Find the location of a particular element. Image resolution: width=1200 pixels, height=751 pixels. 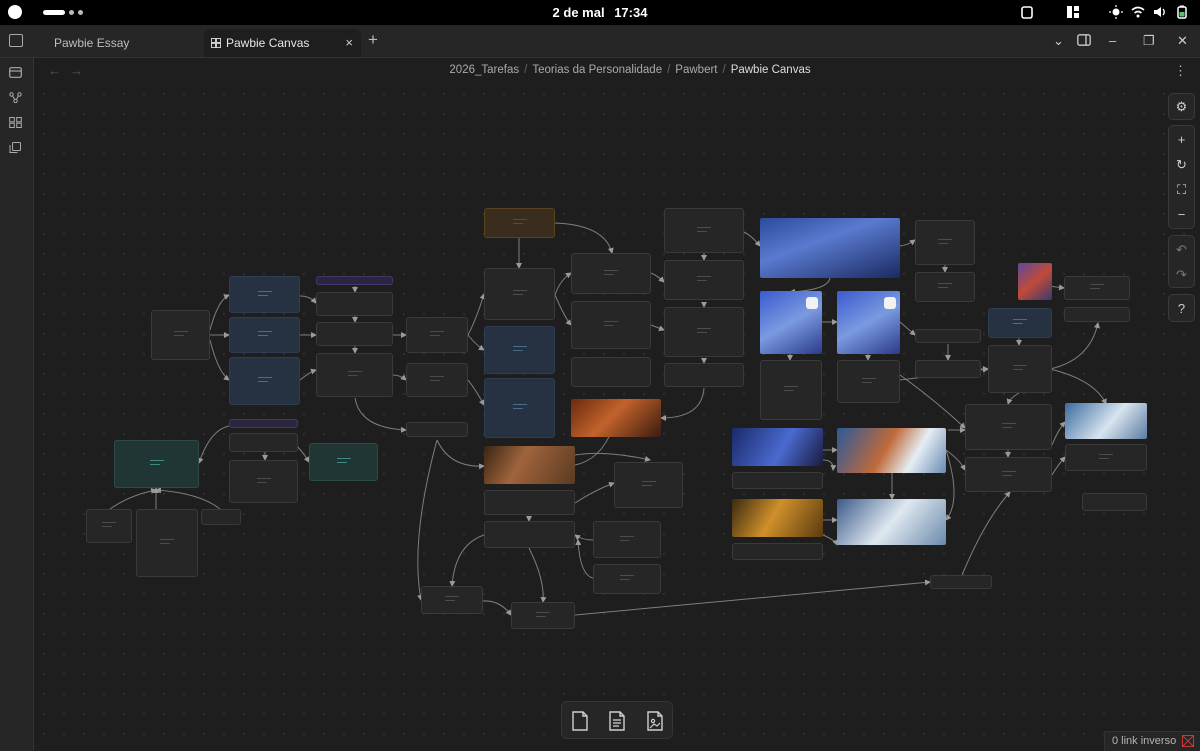

clipboard-icon is located at coordinates (1027, 12).